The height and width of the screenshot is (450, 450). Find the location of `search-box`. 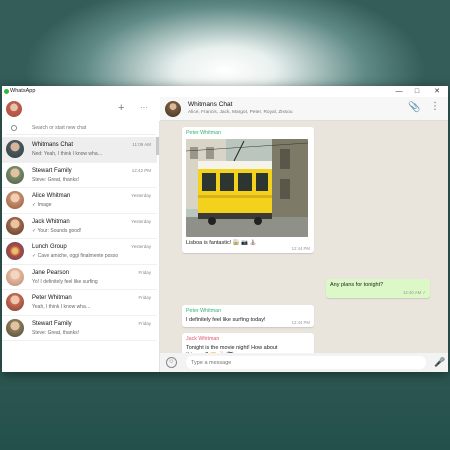

search-box is located at coordinates (81, 129).